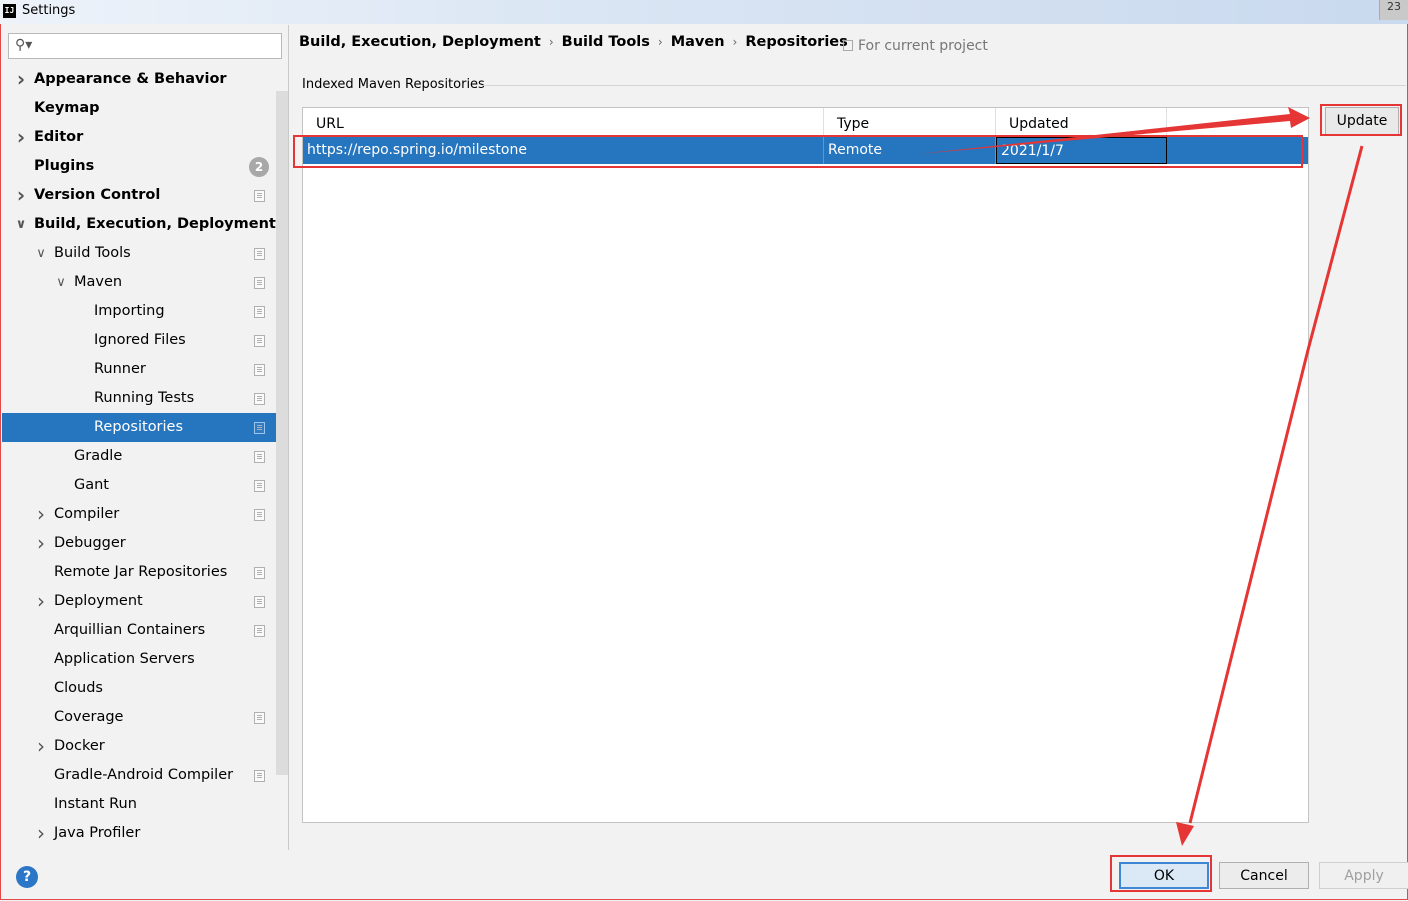 The image size is (1408, 901). Describe the element at coordinates (145, 137) in the screenshot. I see `sidebar-item-editor: › Editor` at that location.